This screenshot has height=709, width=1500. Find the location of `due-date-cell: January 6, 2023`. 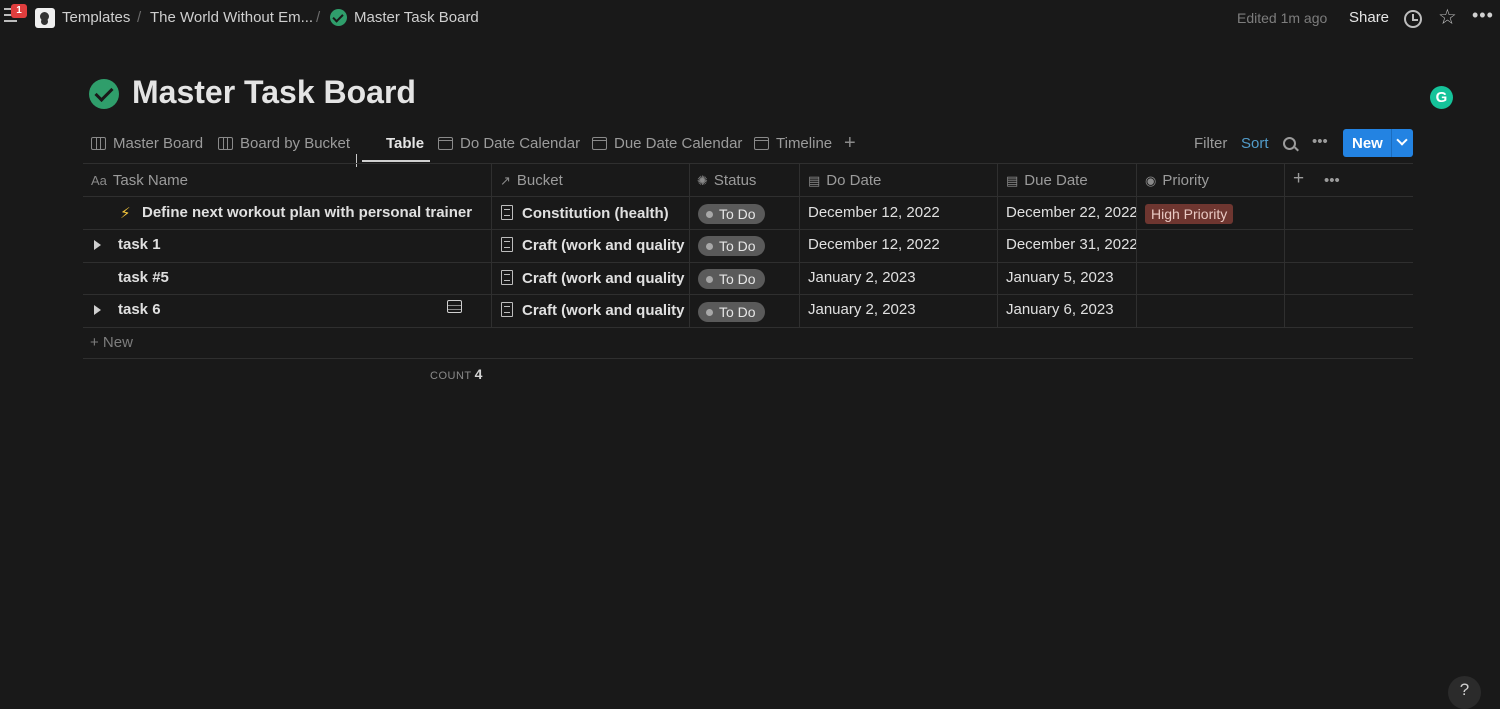

due-date-cell: January 6, 2023 is located at coordinates (1071, 309).